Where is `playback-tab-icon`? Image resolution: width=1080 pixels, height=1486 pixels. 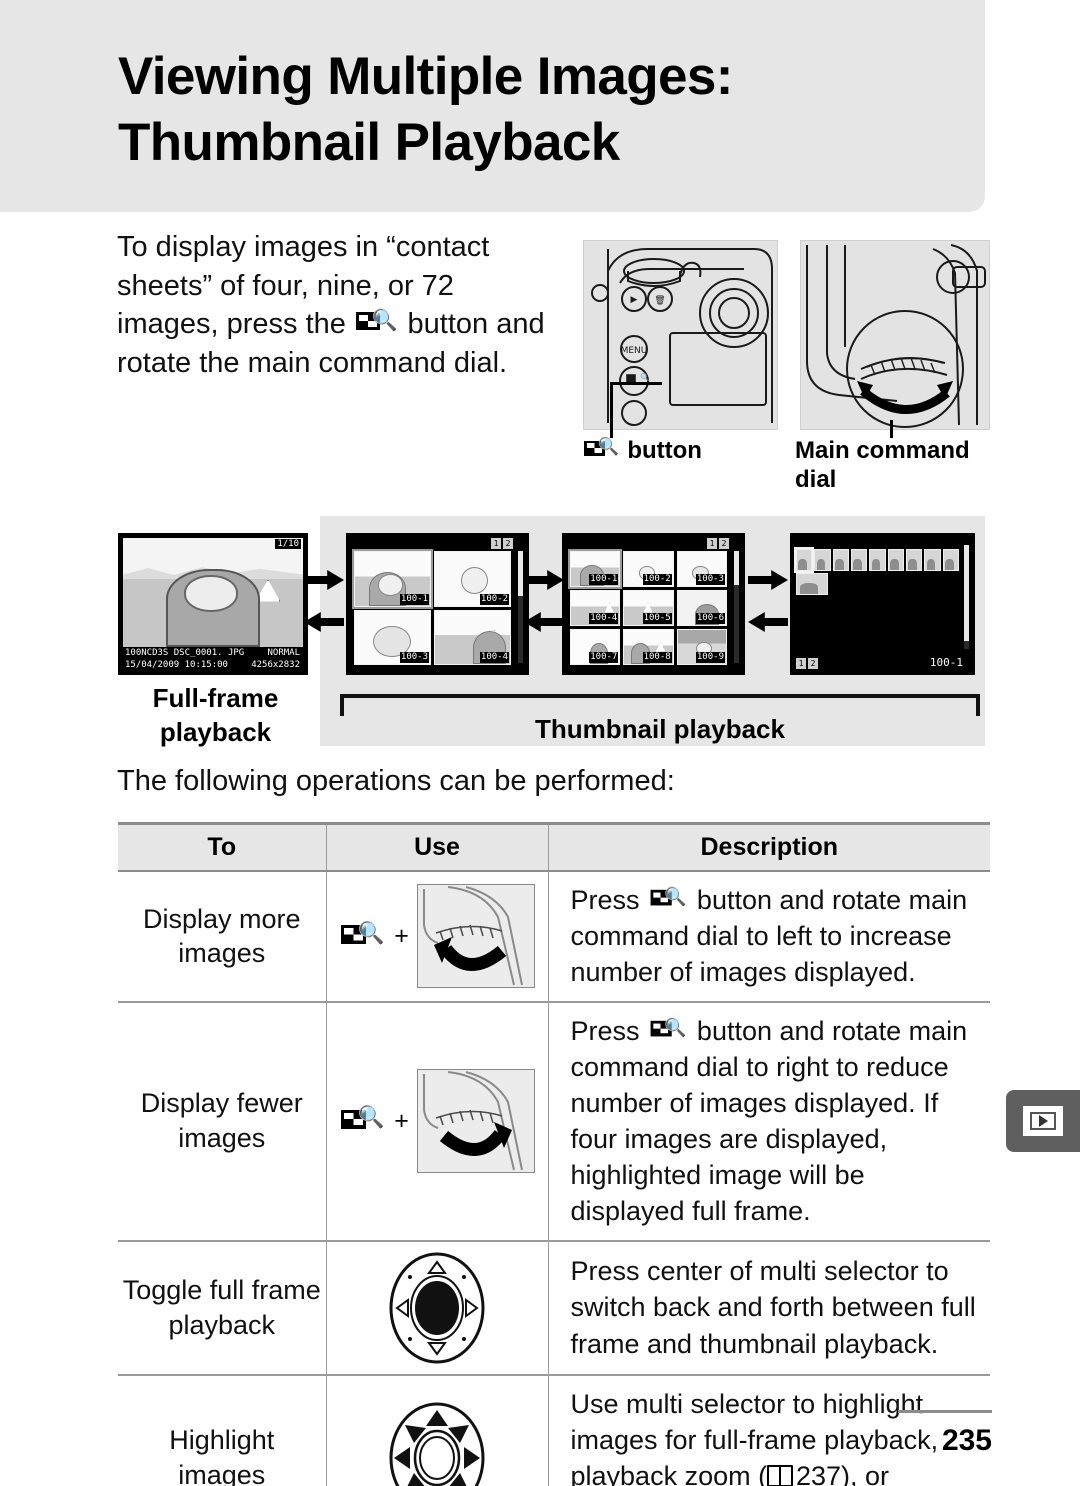 playback-tab-icon is located at coordinates (1043, 1121).